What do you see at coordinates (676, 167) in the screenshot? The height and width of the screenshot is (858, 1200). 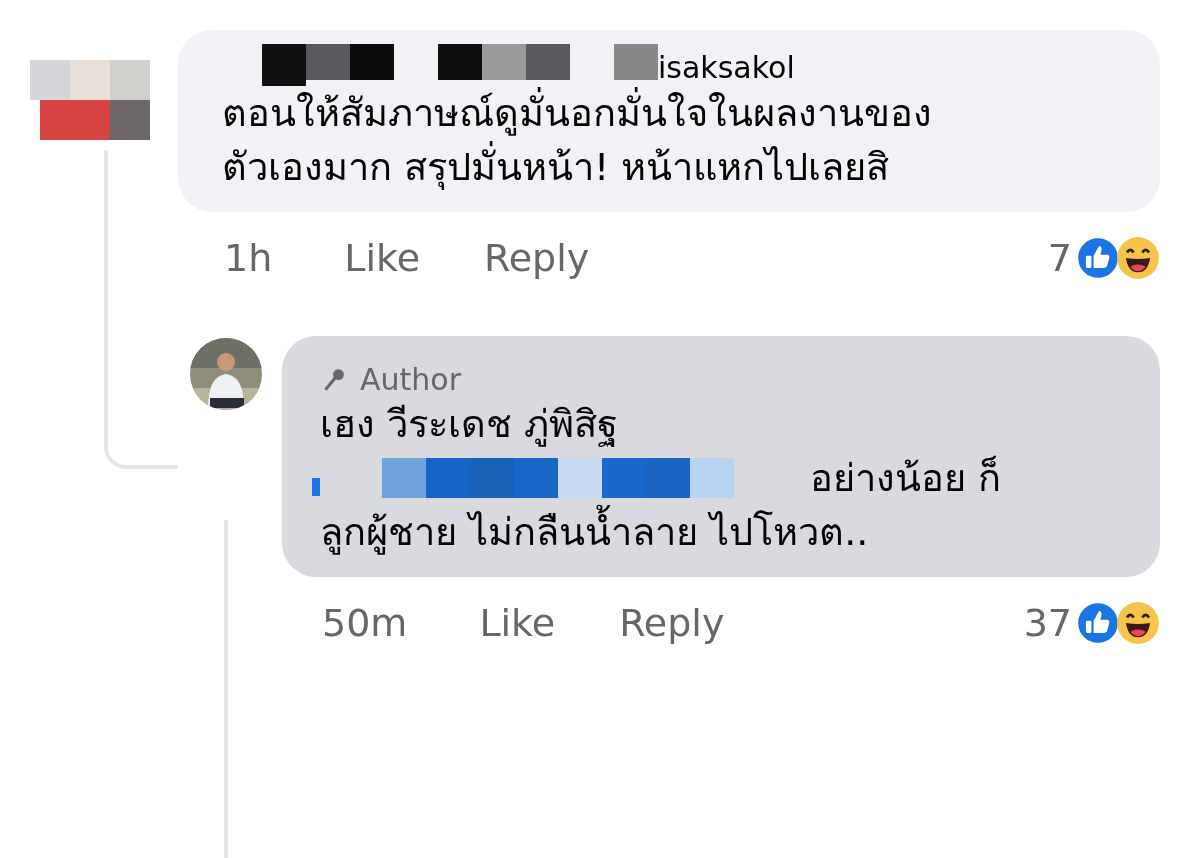 I see `comment-text: ตัวเองมาก สรุปมั่นหน้า! หน้าแหกไปเลยสิ` at bounding box center [676, 167].